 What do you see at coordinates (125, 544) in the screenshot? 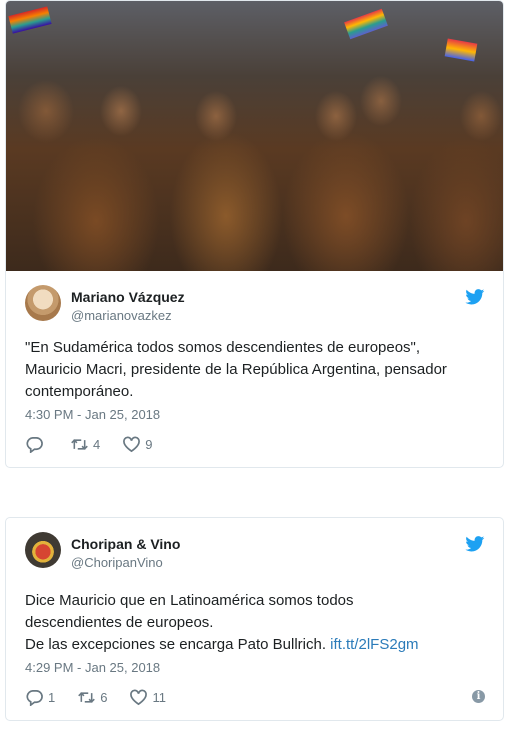
I see `author-name: Choripan & Vino` at bounding box center [125, 544].